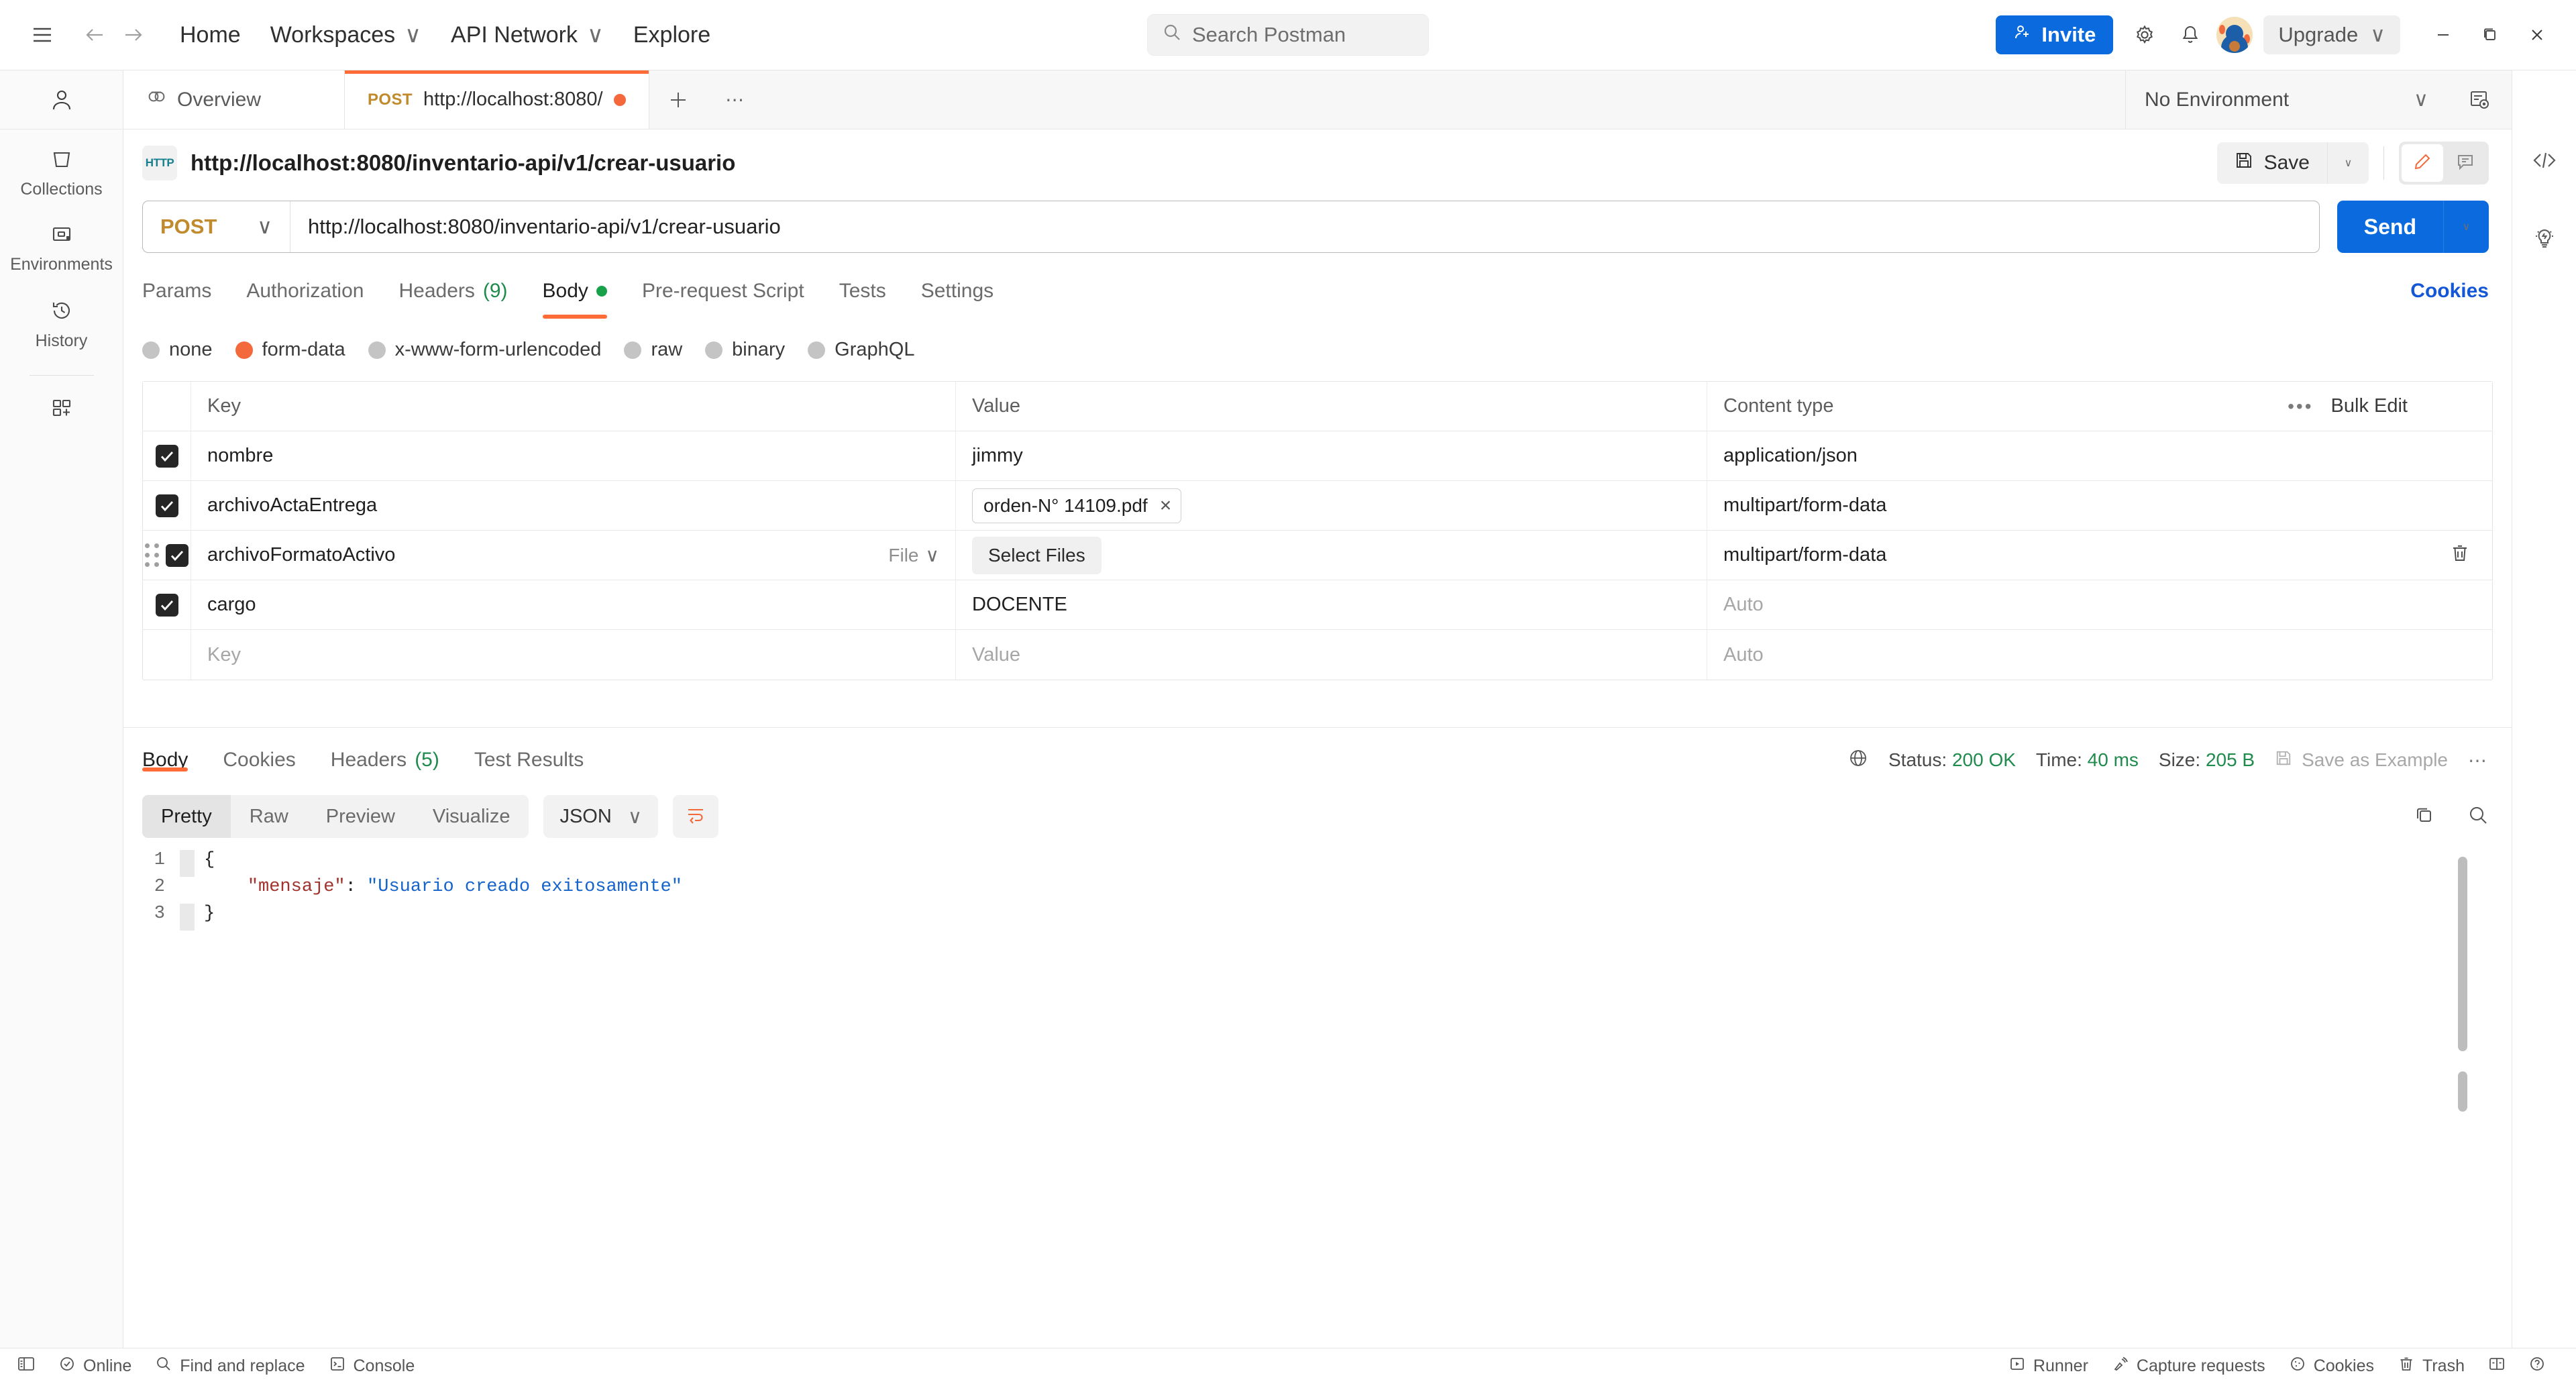 This screenshot has height=1384, width=2576. I want to click on layout-toggle-button, so click(2497, 1366).